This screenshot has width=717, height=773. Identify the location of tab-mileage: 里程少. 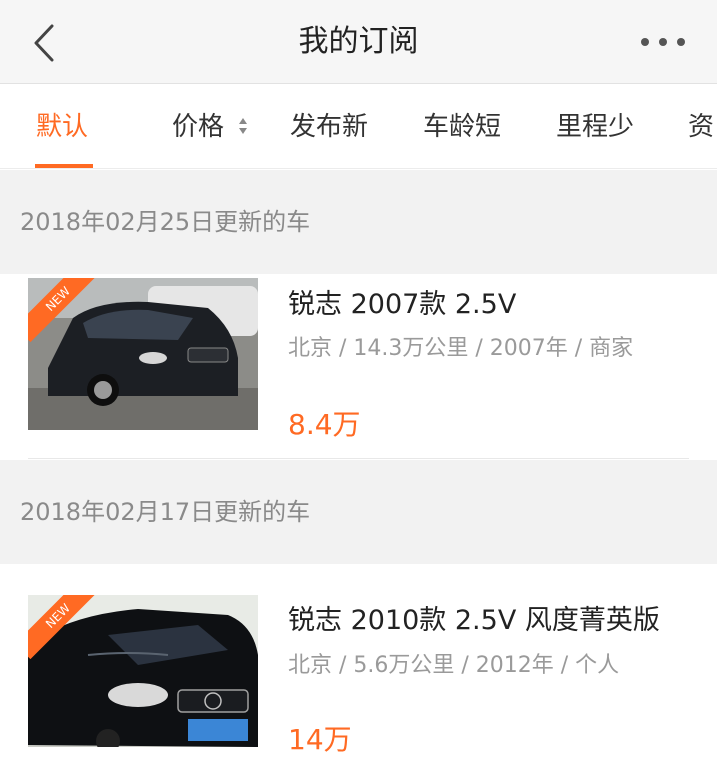
(595, 126).